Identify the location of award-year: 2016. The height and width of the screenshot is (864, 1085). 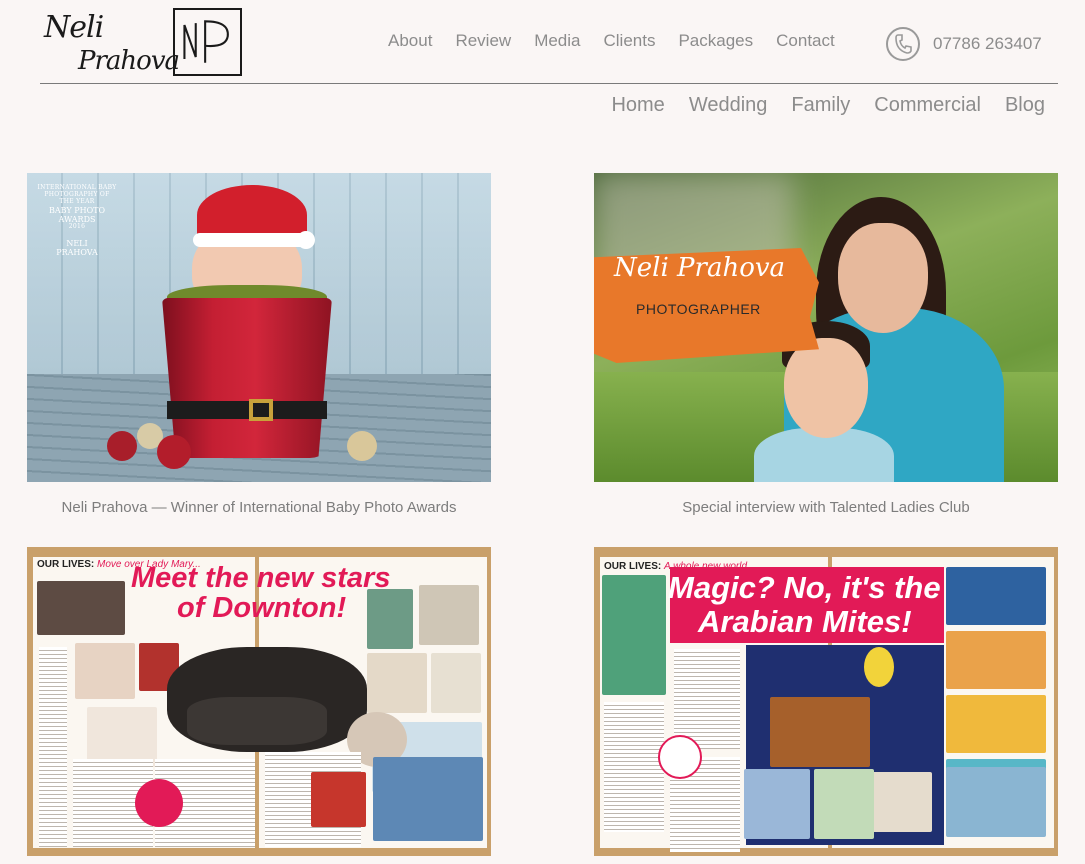
(77, 227).